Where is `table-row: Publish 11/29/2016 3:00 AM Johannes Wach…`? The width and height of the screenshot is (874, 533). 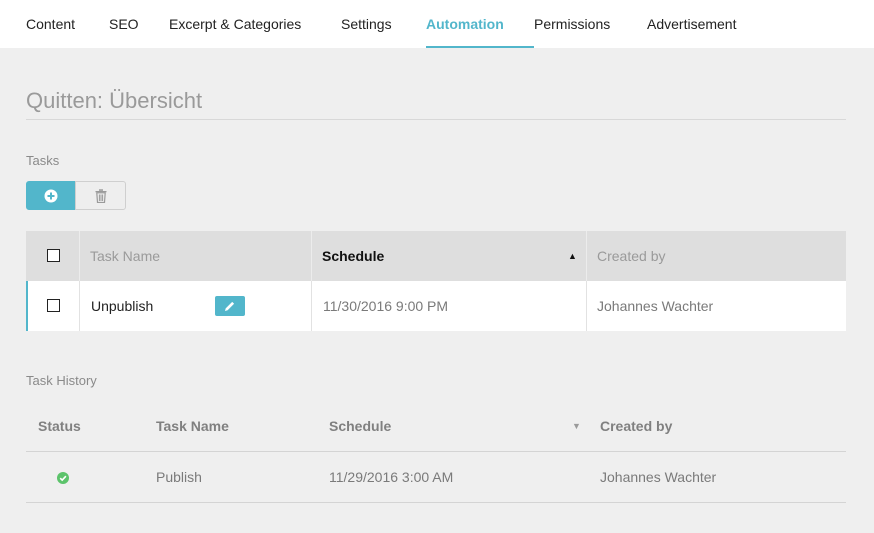 table-row: Publish 11/29/2016 3:00 AM Johannes Wach… is located at coordinates (436, 477).